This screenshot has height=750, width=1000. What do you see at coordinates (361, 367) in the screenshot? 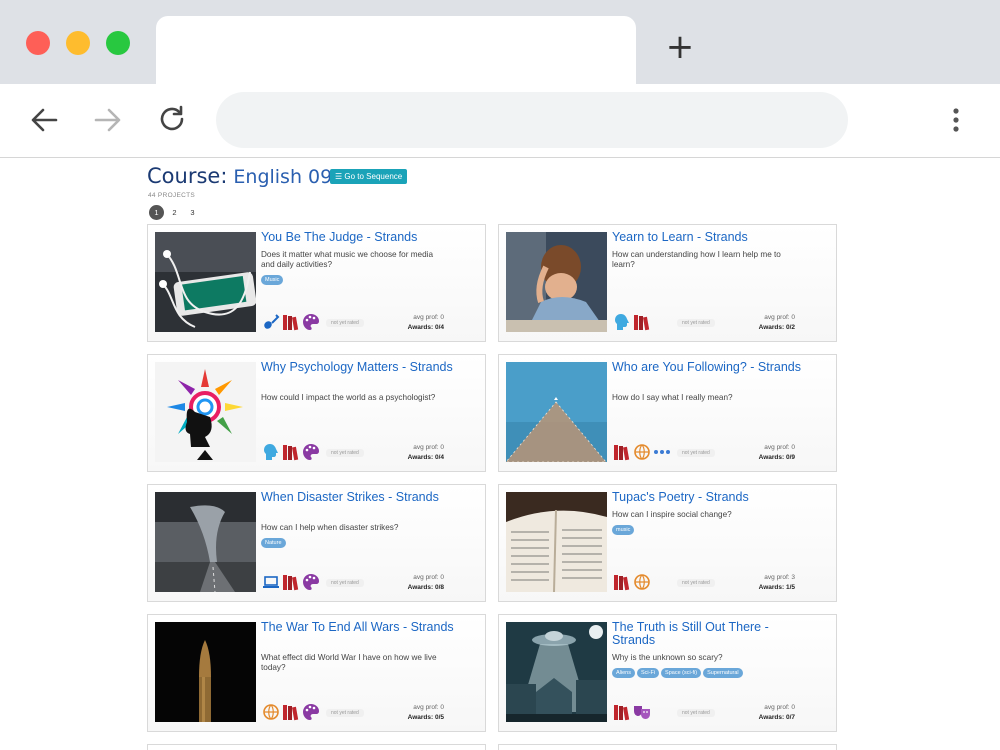
I see `project-title: Why Psychology Matters - Strands` at bounding box center [361, 367].